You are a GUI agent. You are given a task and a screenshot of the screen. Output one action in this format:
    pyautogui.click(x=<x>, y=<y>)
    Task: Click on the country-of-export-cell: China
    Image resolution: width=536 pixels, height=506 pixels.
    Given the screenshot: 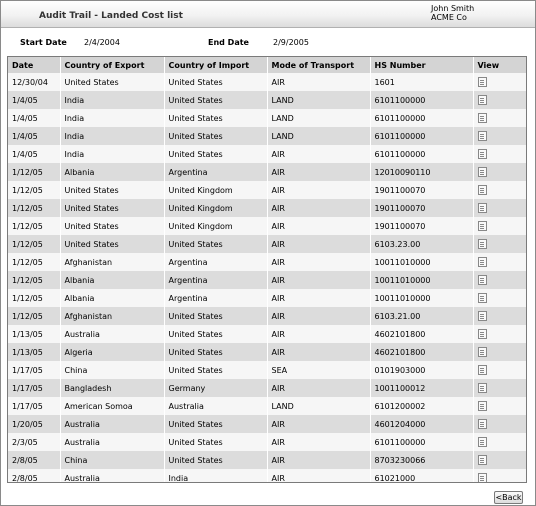 What is the action you would take?
    pyautogui.click(x=112, y=370)
    